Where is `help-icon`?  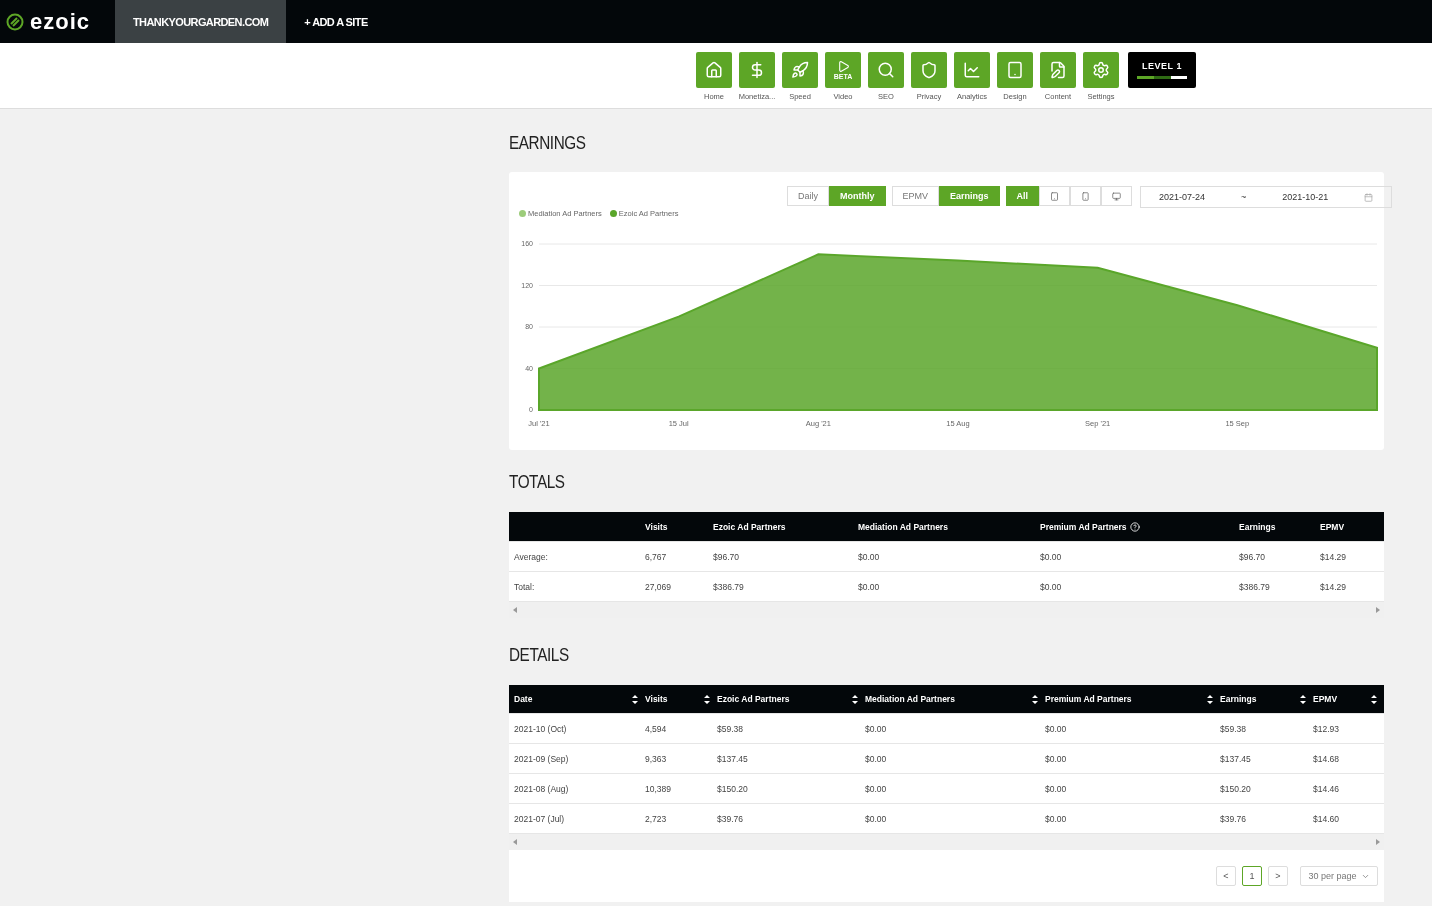
help-icon is located at coordinates (1134, 526).